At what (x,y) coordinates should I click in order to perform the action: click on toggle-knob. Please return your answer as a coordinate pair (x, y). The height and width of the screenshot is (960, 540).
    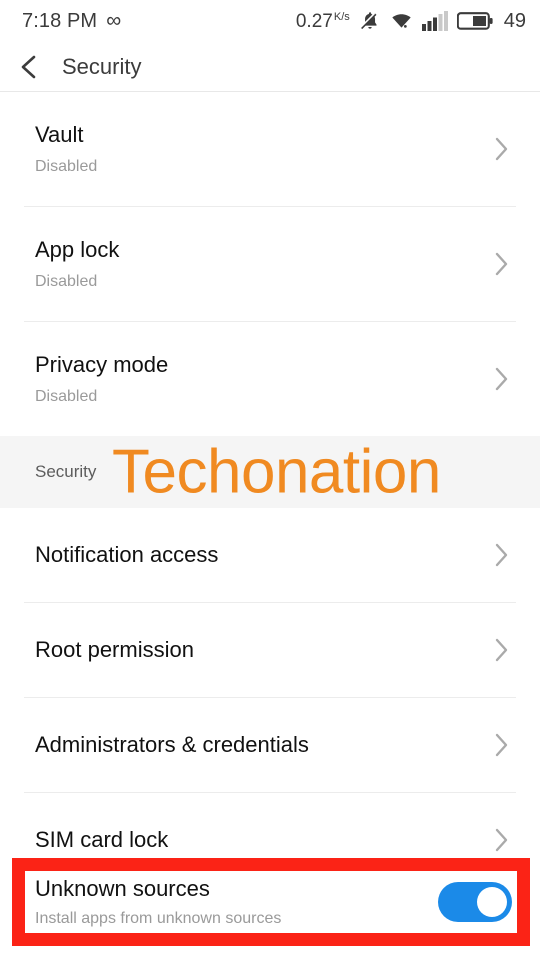
    Looking at the image, I should click on (492, 902).